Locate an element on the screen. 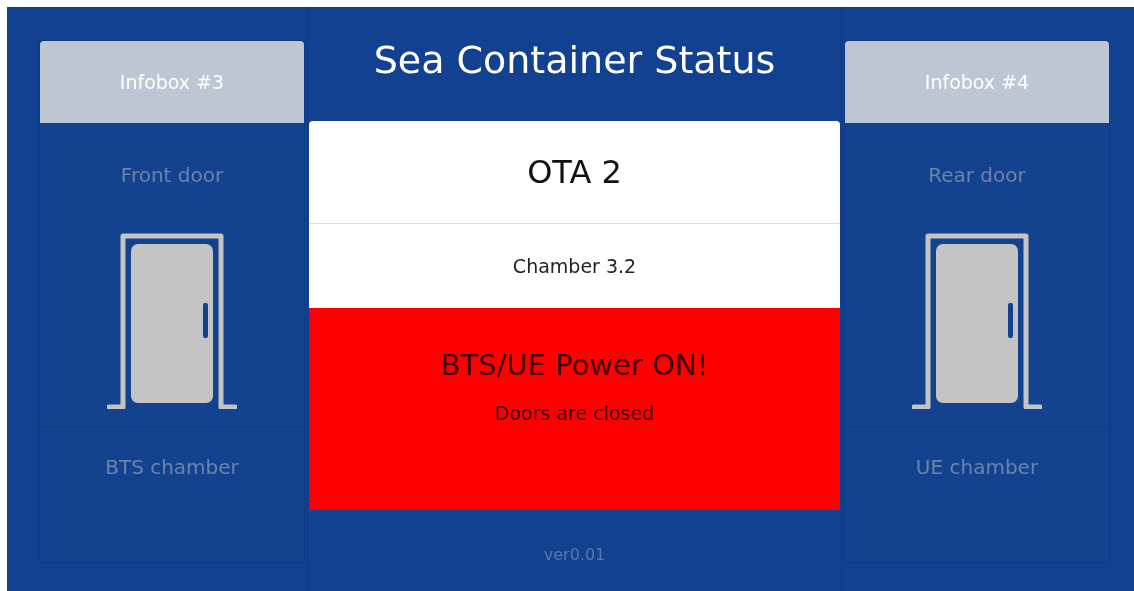 This screenshot has height=591, width=1134. status-message: BTS/UE Power ON! is located at coordinates (574, 365).